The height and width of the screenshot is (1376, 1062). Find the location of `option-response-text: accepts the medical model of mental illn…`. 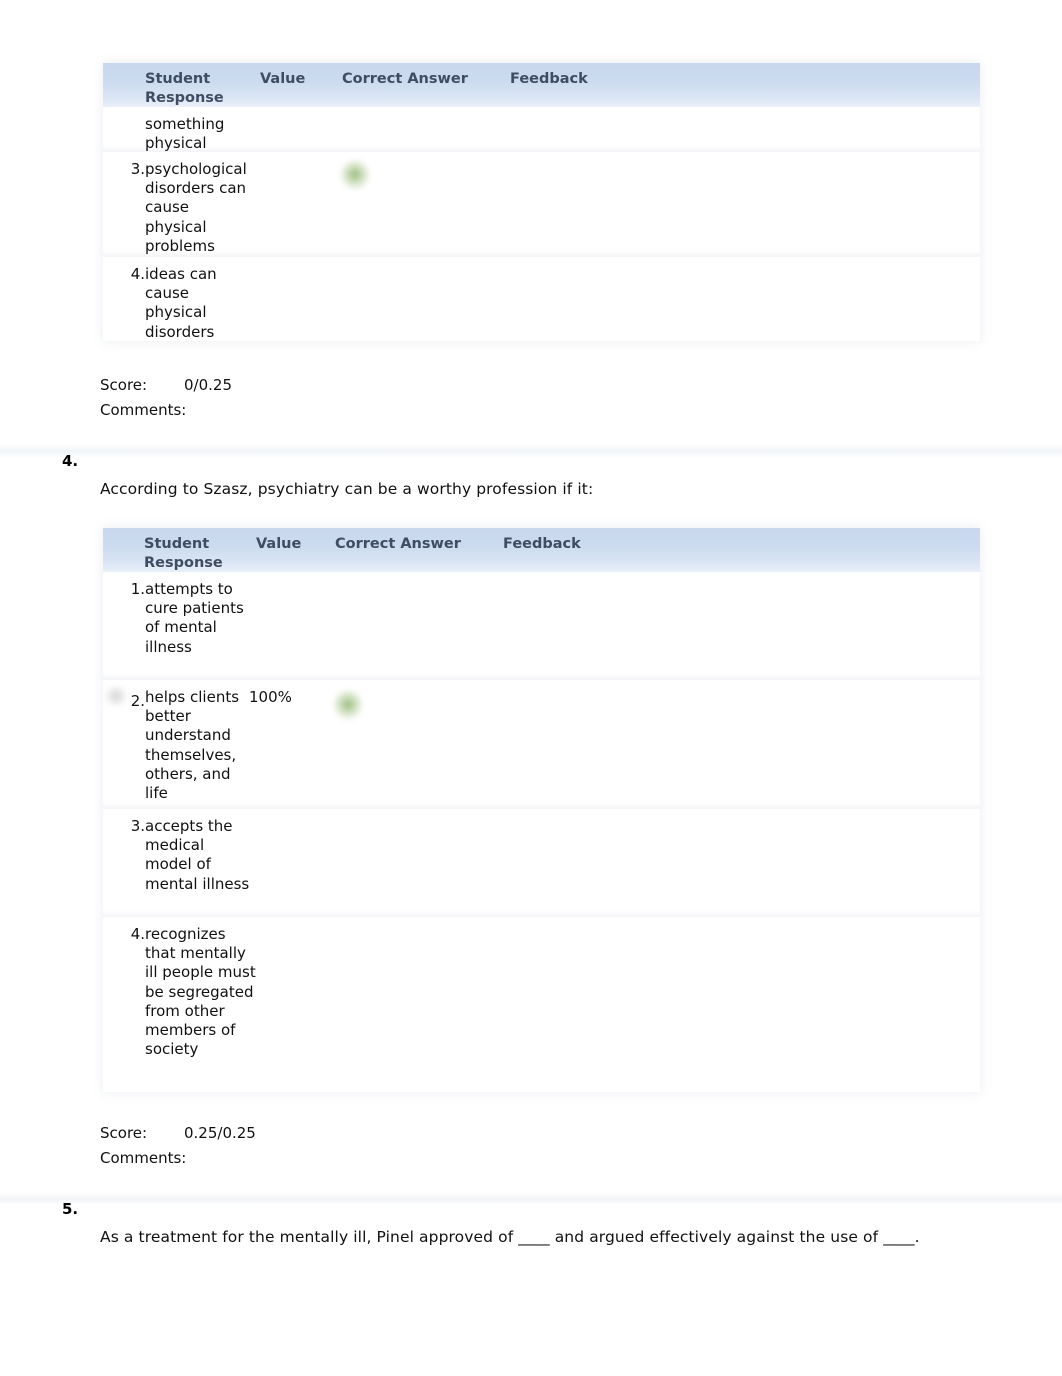

option-response-text: accepts the medical model of mental illn… is located at coordinates (197, 855).